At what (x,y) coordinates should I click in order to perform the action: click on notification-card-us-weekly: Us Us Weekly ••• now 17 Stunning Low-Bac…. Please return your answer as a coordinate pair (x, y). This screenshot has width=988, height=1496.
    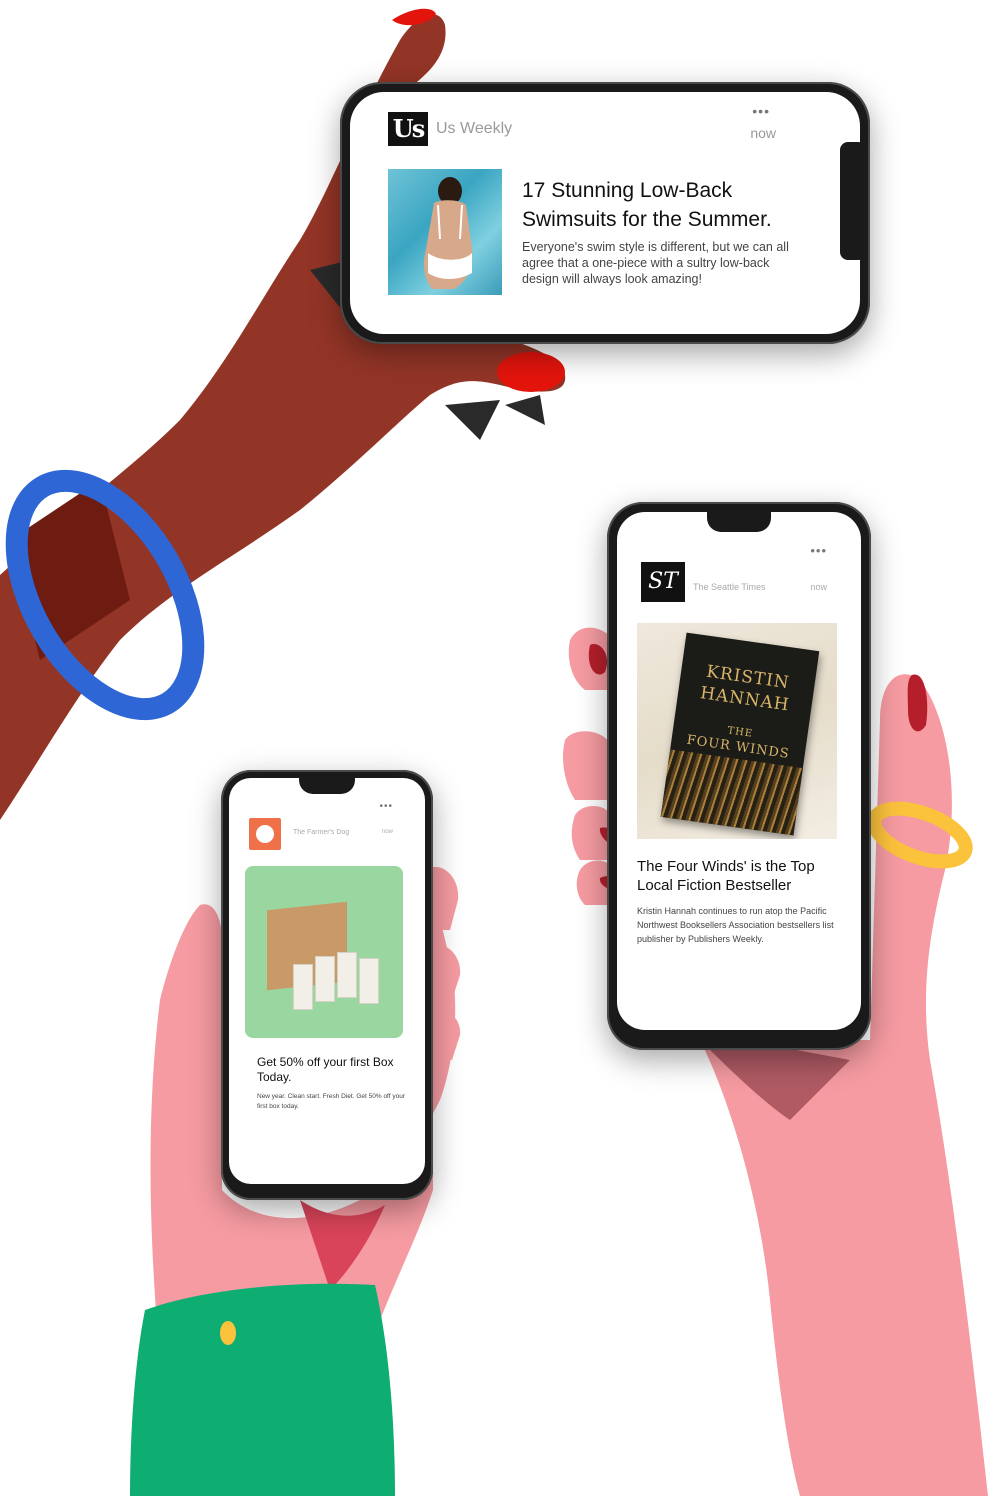
    Looking at the image, I should click on (605, 213).